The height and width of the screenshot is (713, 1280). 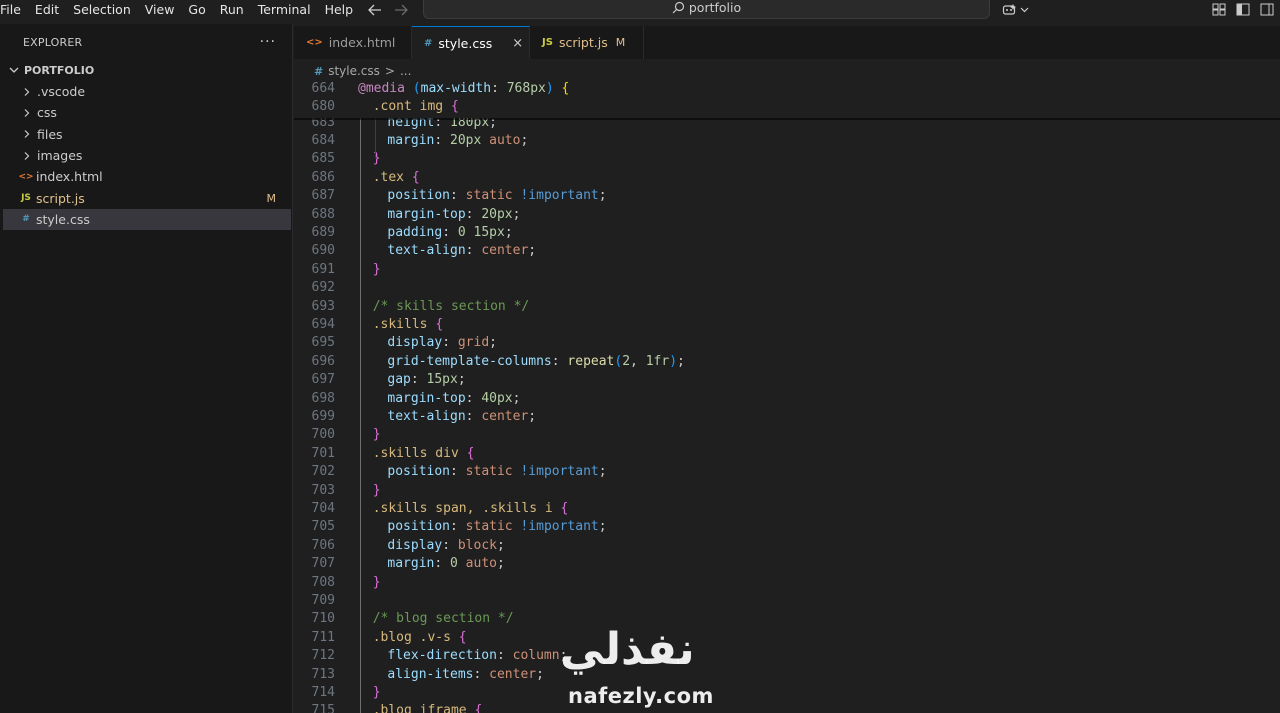 What do you see at coordinates (442, 343) in the screenshot?
I see `code-text: display: grid;` at bounding box center [442, 343].